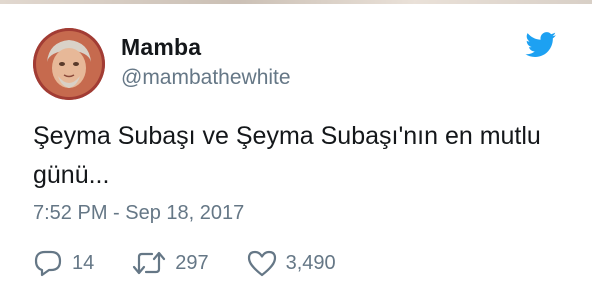 Image resolution: width=592 pixels, height=306 pixels. I want to click on retweet-icon, so click(149, 263).